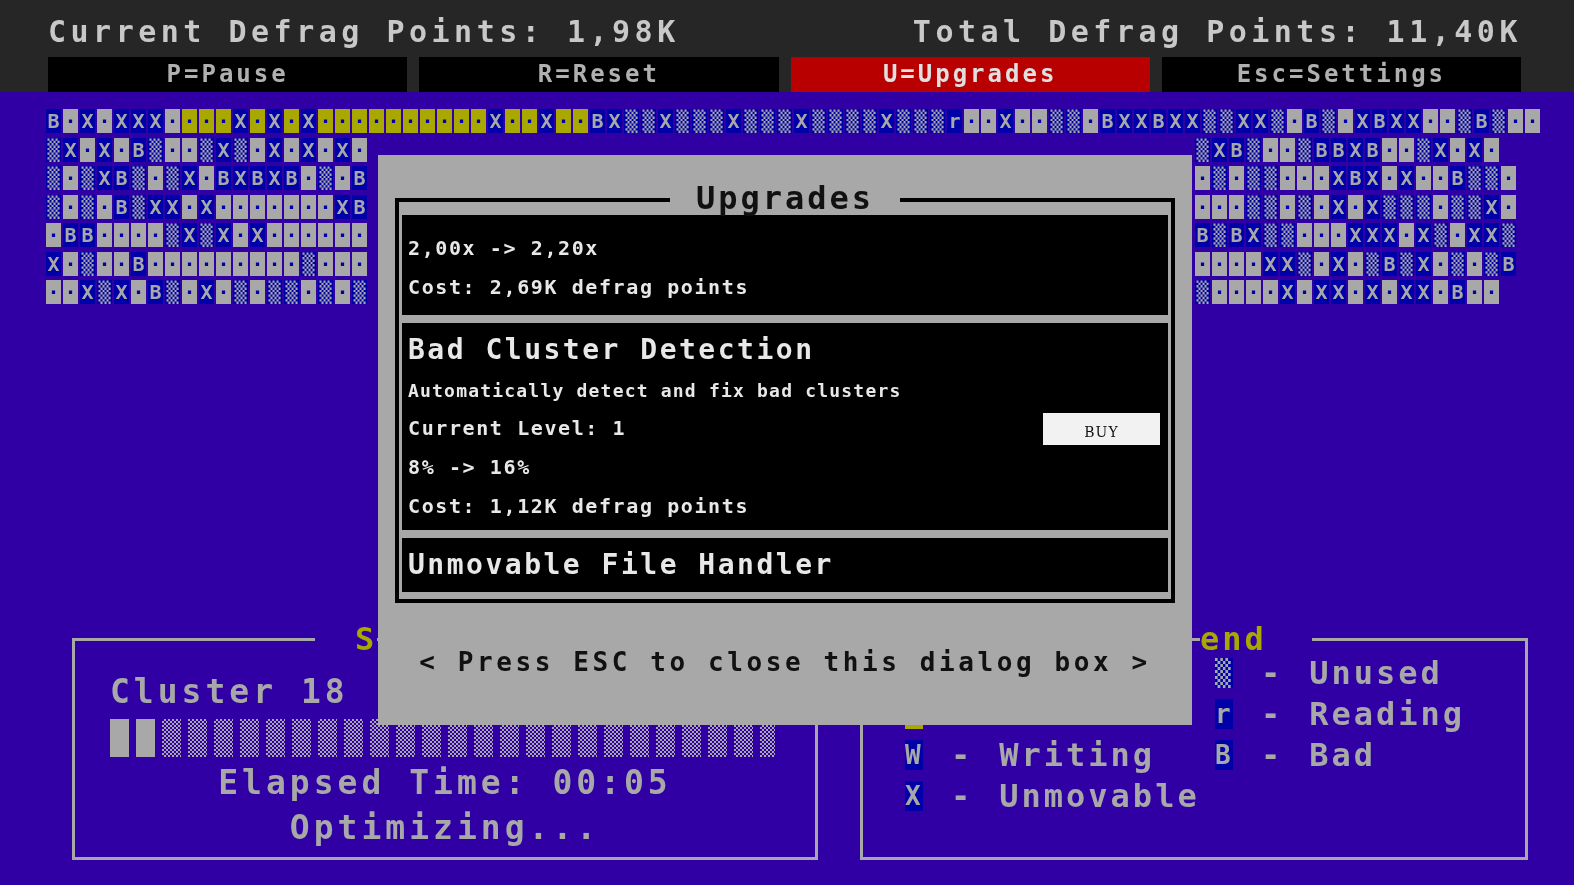 The width and height of the screenshot is (1574, 885). Describe the element at coordinates (230, 691) in the screenshot. I see `cluster-label: Cluster 18` at that location.